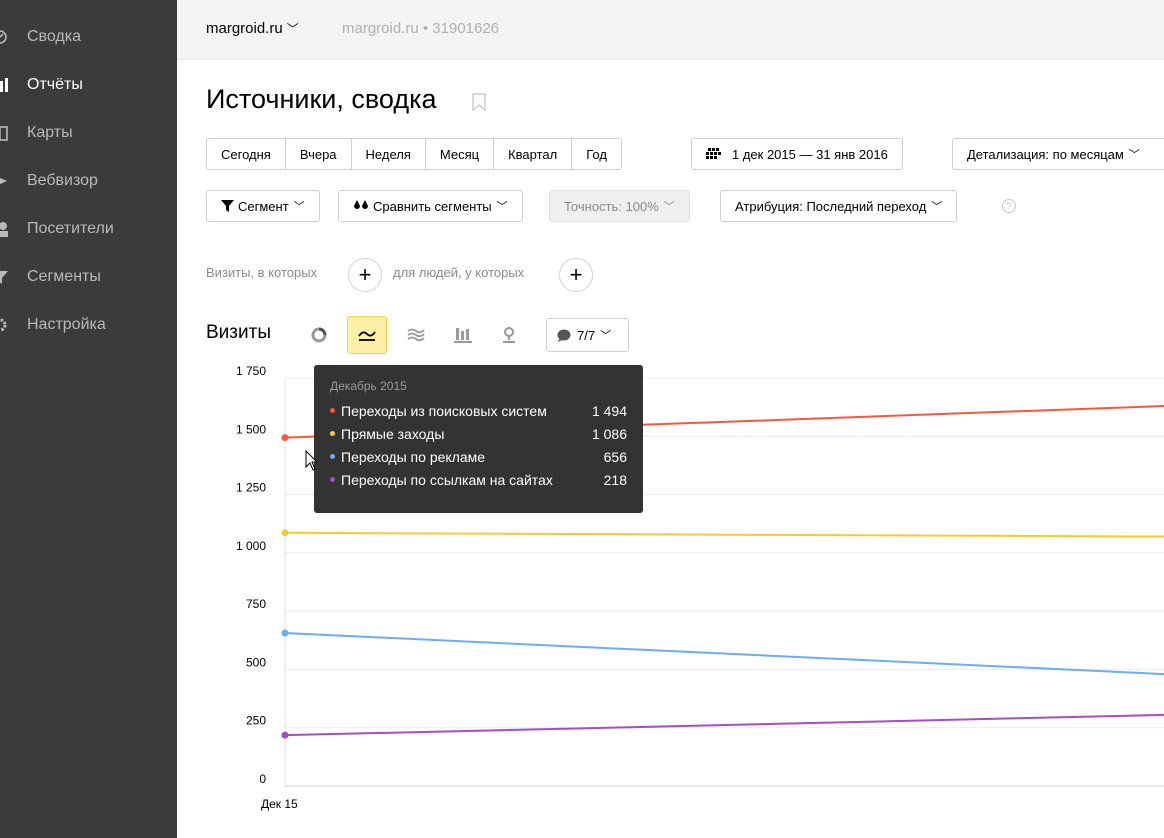 This screenshot has height=838, width=1164. Describe the element at coordinates (1009, 206) in the screenshot. I see `help-icon: ?` at that location.